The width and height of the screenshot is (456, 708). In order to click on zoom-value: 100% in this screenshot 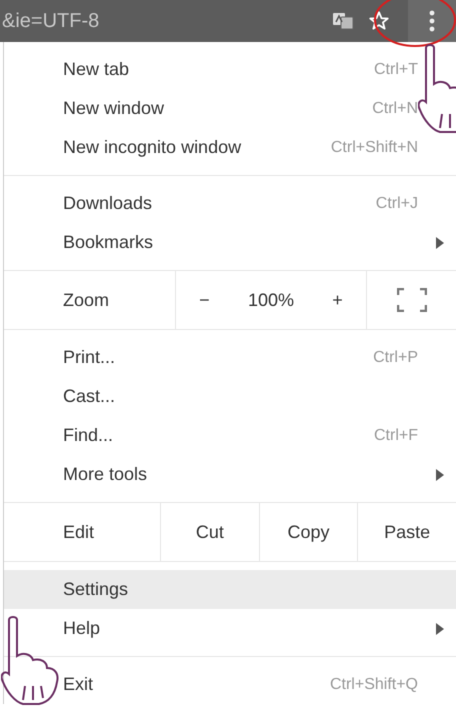, I will do `click(271, 300)`.